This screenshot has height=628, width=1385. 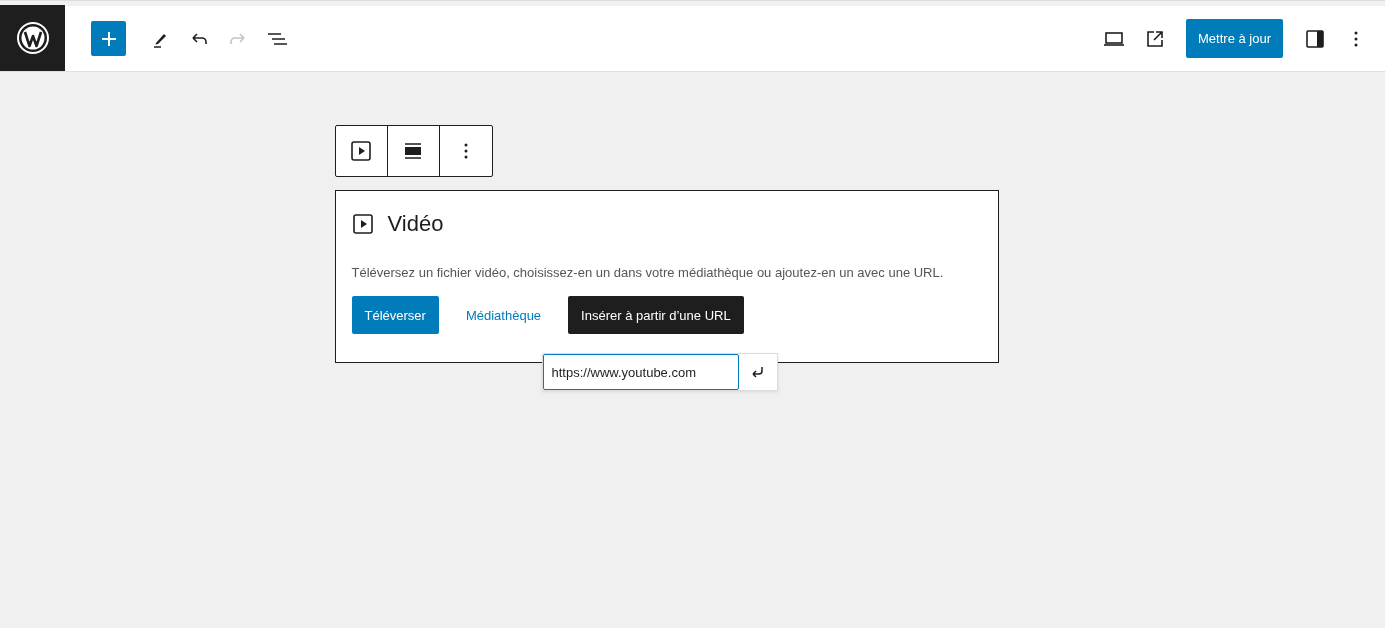 I want to click on insert-url-button: Insérer à partir d’une URL, so click(x=656, y=315).